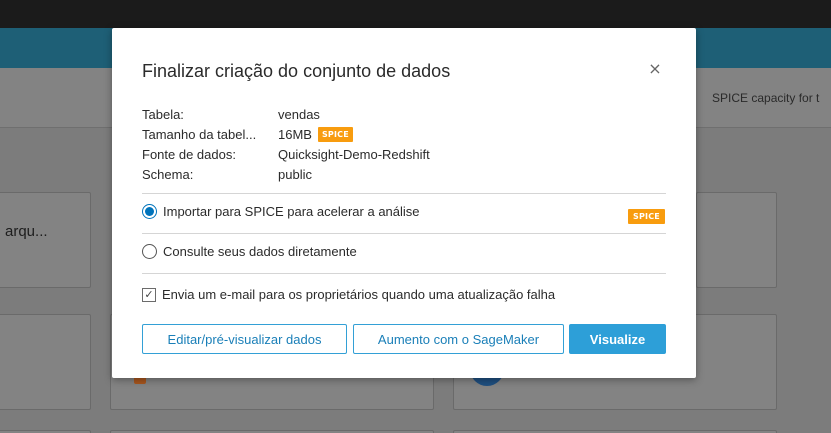 This screenshot has height=433, width=831. Describe the element at coordinates (617, 339) in the screenshot. I see `visualize-button: Visualize` at that location.